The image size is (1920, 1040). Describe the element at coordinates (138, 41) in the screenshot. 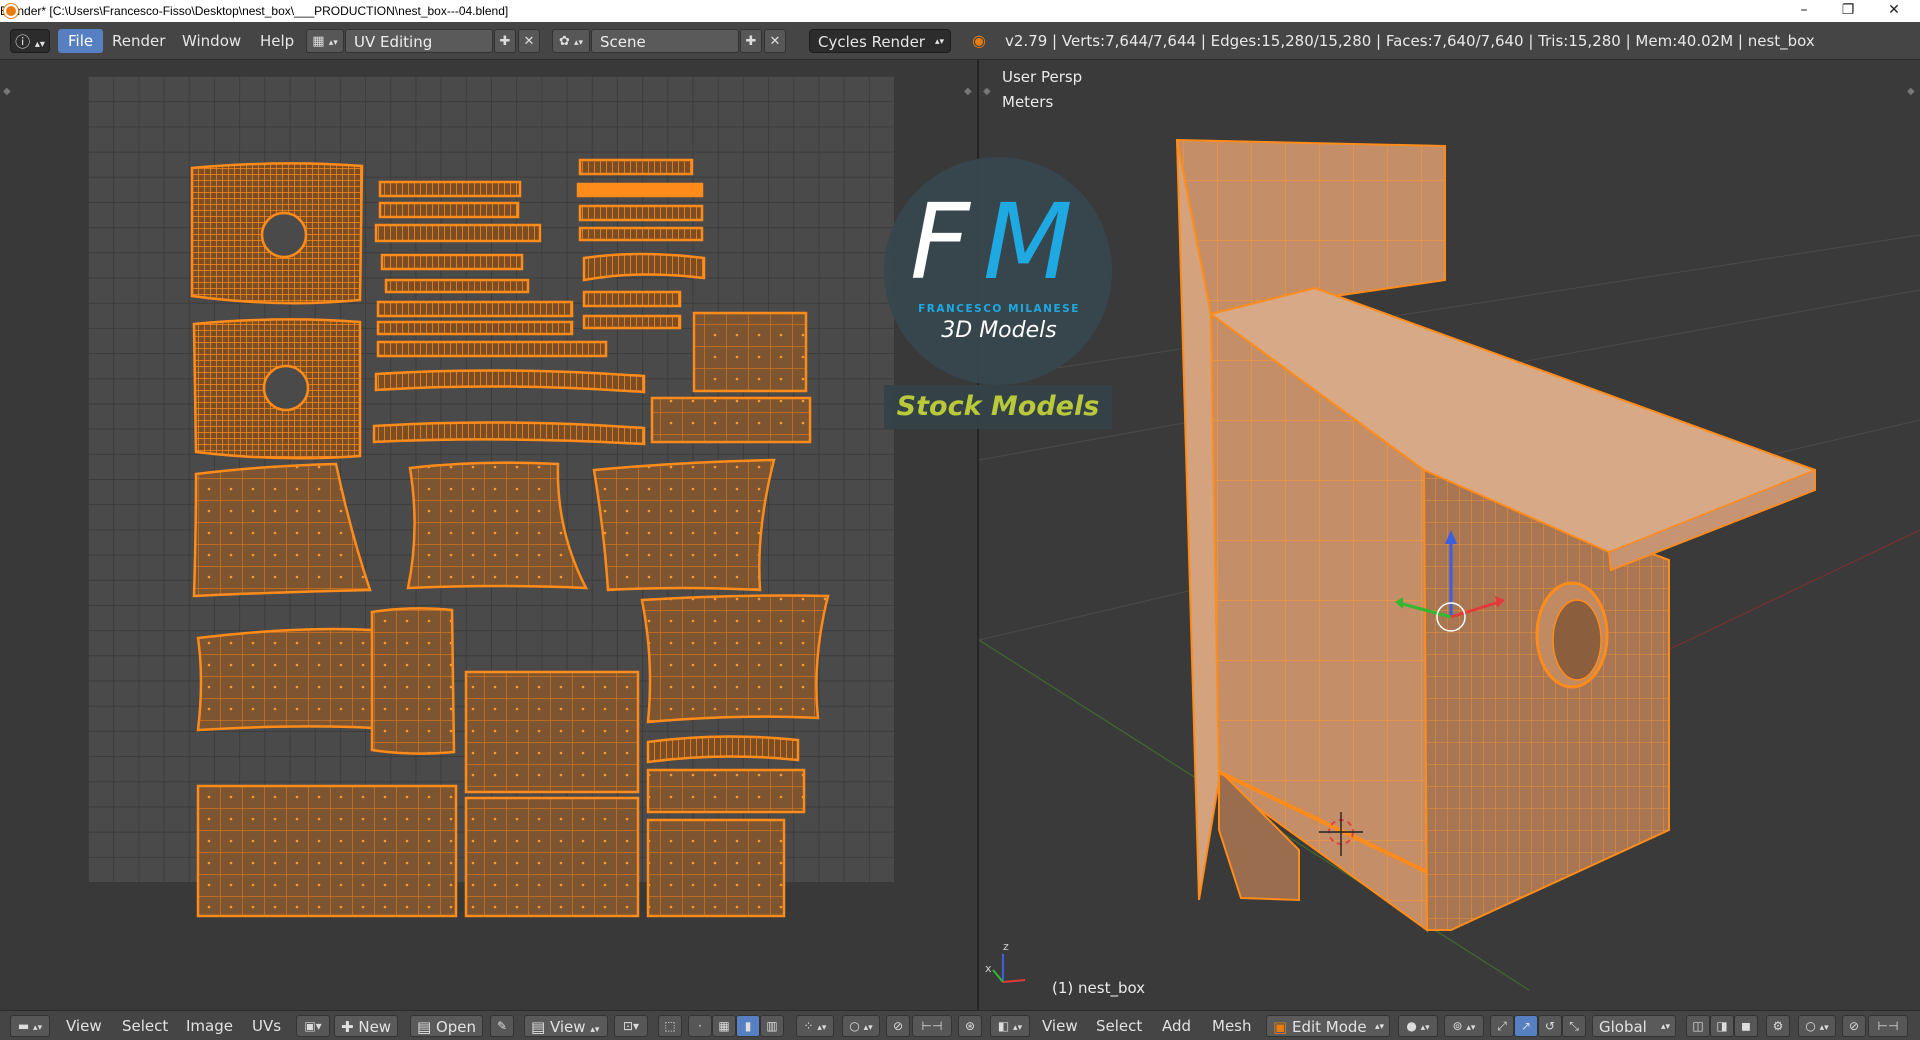

I see `menu-render: Render` at that location.